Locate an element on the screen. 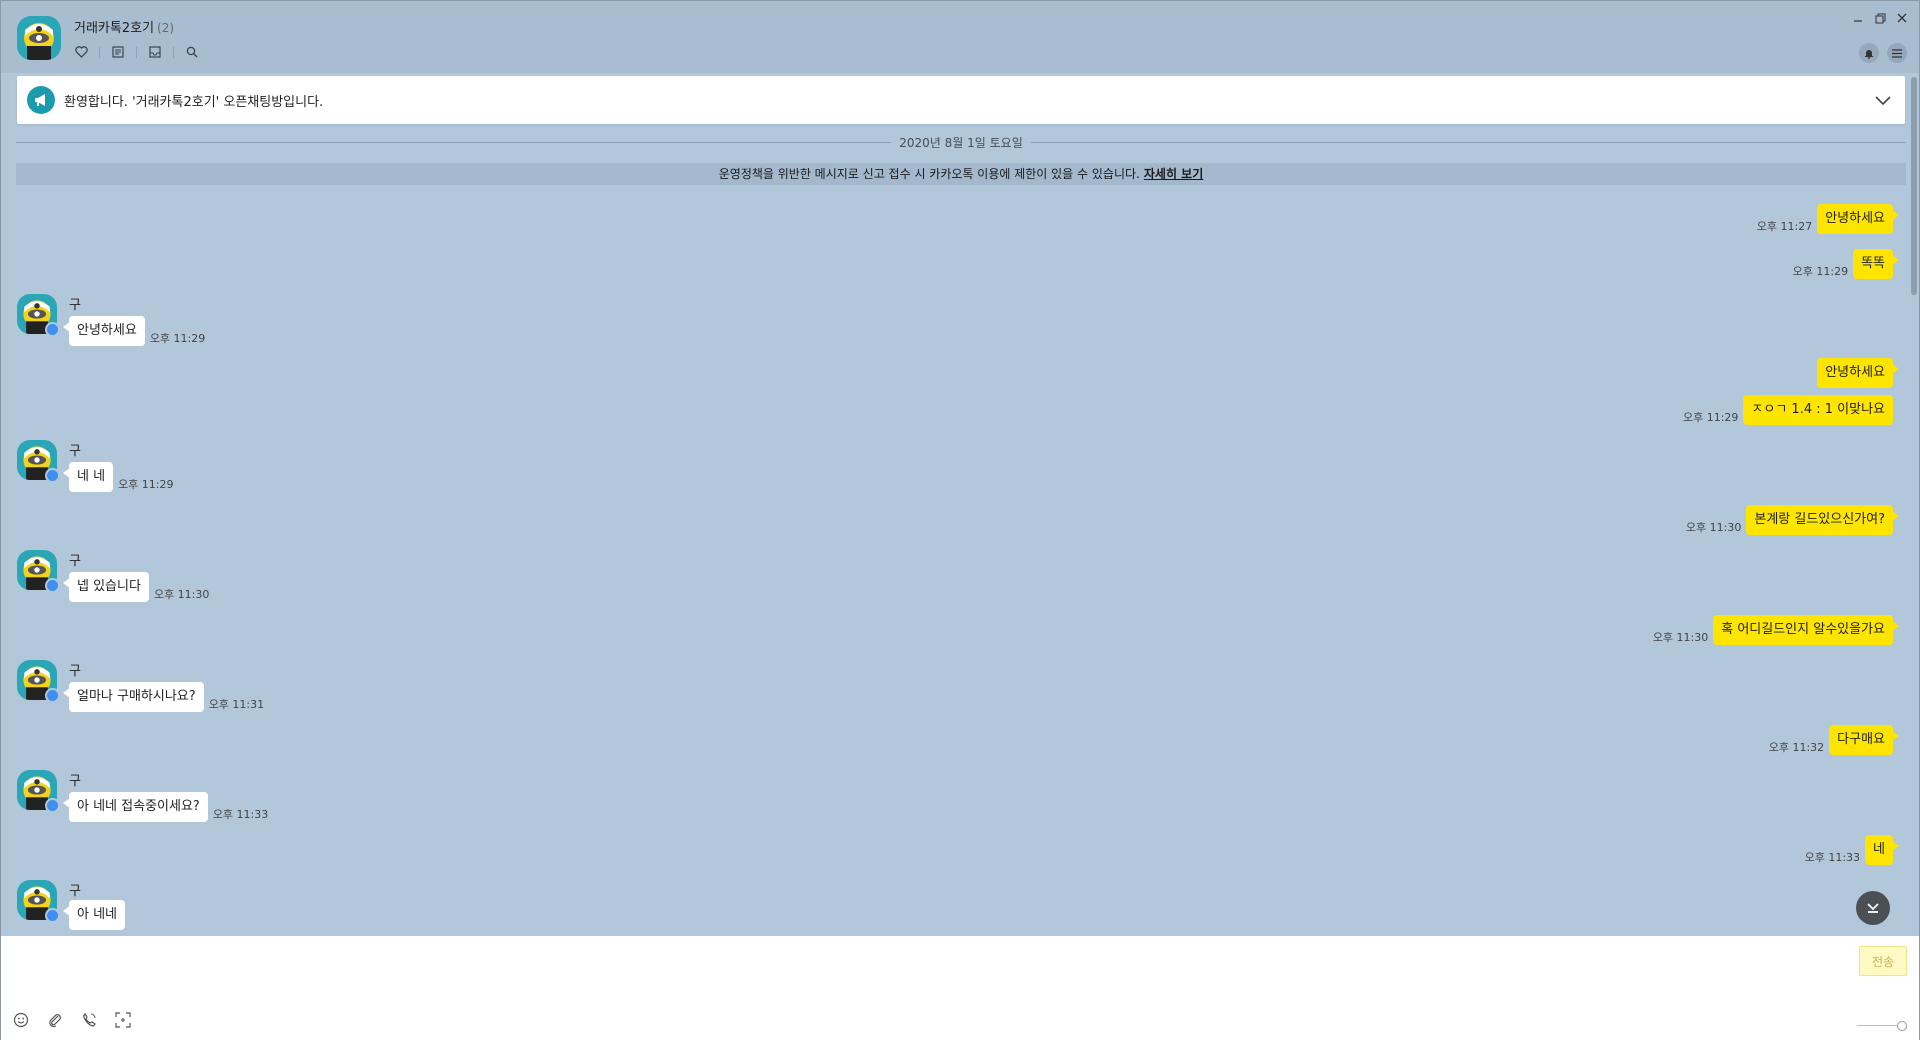  chat-scrollbar is located at coordinates (1913, 506).